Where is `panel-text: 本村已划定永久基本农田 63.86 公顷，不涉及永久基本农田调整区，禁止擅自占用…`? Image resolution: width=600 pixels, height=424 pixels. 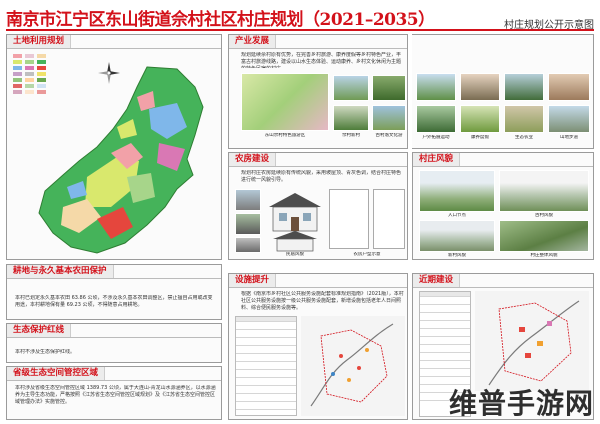 panel-text: 本村已划定永久基本农田 63.86 公顷，不涉及永久基本农田调整区，禁止擅自占用… is located at coordinates (114, 301).